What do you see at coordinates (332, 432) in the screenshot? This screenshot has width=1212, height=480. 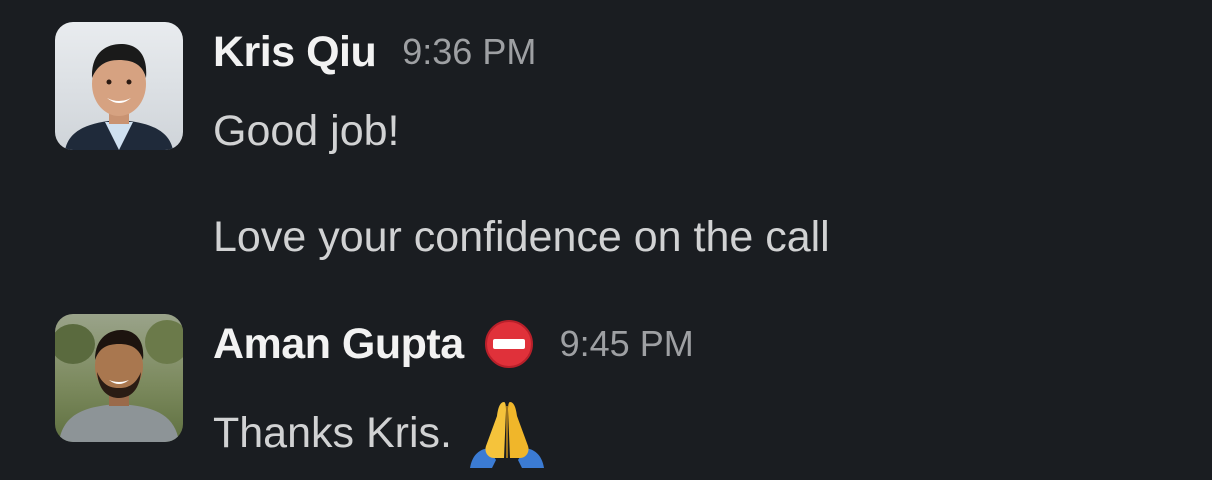 I see `message-text: Thanks Kris.` at bounding box center [332, 432].